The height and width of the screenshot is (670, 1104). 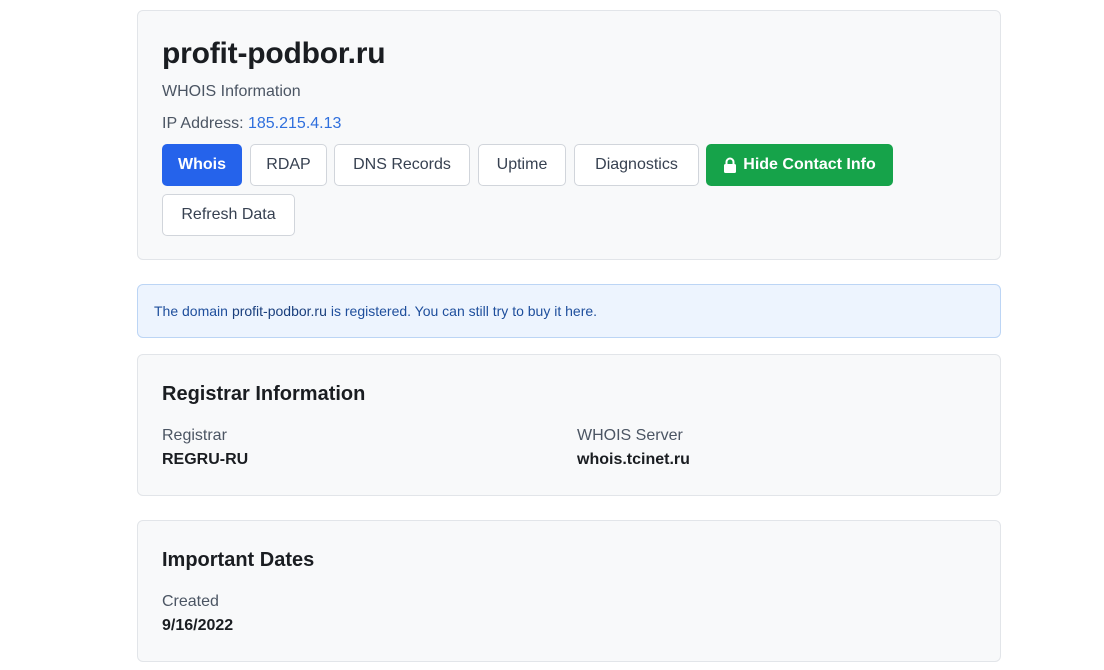 What do you see at coordinates (203, 123) in the screenshot?
I see `ip-address-label: IP Address:` at bounding box center [203, 123].